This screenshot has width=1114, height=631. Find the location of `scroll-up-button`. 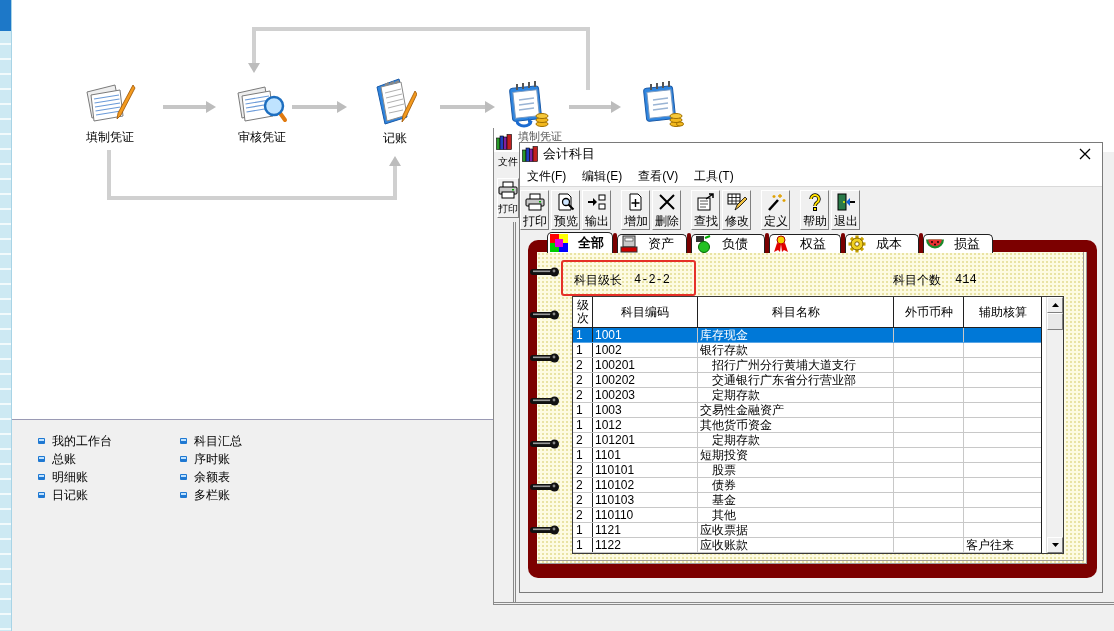

scroll-up-button is located at coordinates (1055, 305).